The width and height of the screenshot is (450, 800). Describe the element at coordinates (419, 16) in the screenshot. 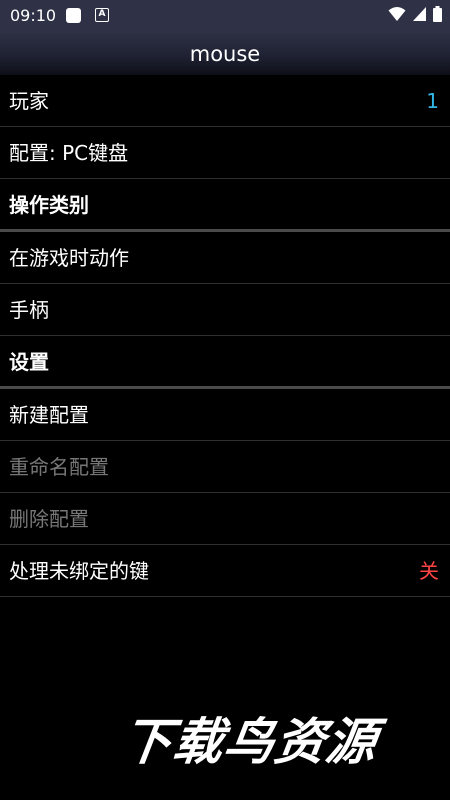

I see `signal-icon` at that location.